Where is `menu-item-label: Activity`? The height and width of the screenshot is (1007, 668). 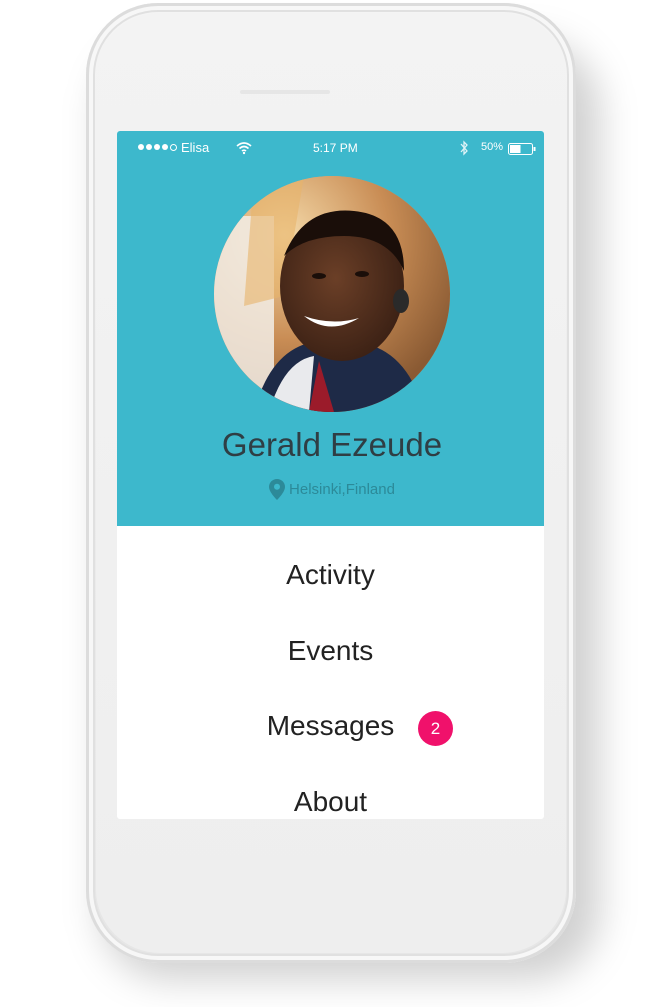 menu-item-label: Activity is located at coordinates (330, 574).